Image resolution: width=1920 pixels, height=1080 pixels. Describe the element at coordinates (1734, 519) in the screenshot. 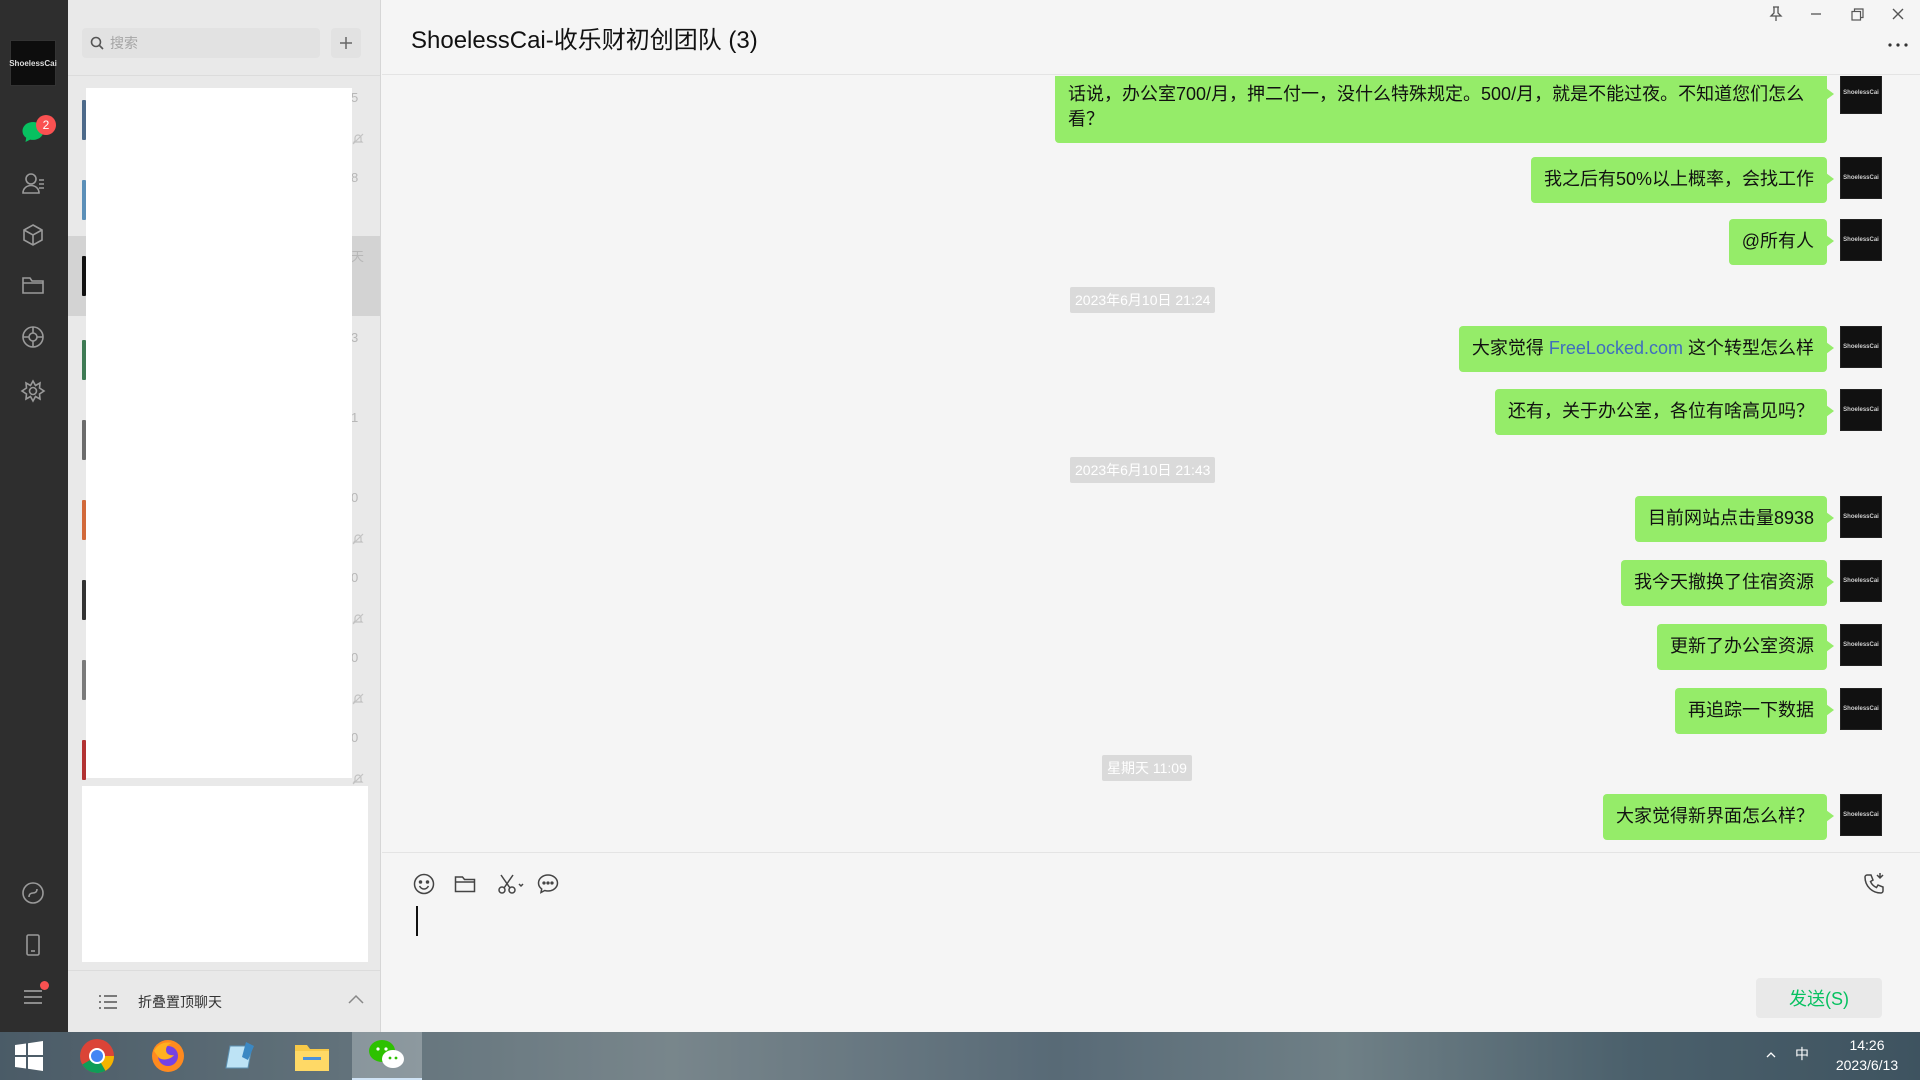

I see `message-bubble: 目前网站点击量8938` at that location.